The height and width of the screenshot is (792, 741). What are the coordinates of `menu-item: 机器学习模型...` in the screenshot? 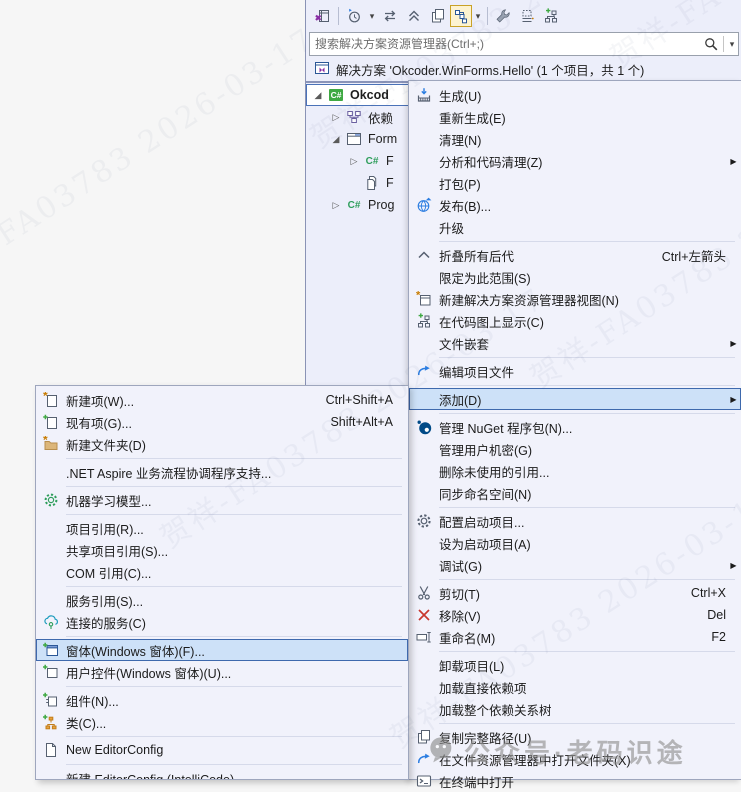 It's located at (222, 500).